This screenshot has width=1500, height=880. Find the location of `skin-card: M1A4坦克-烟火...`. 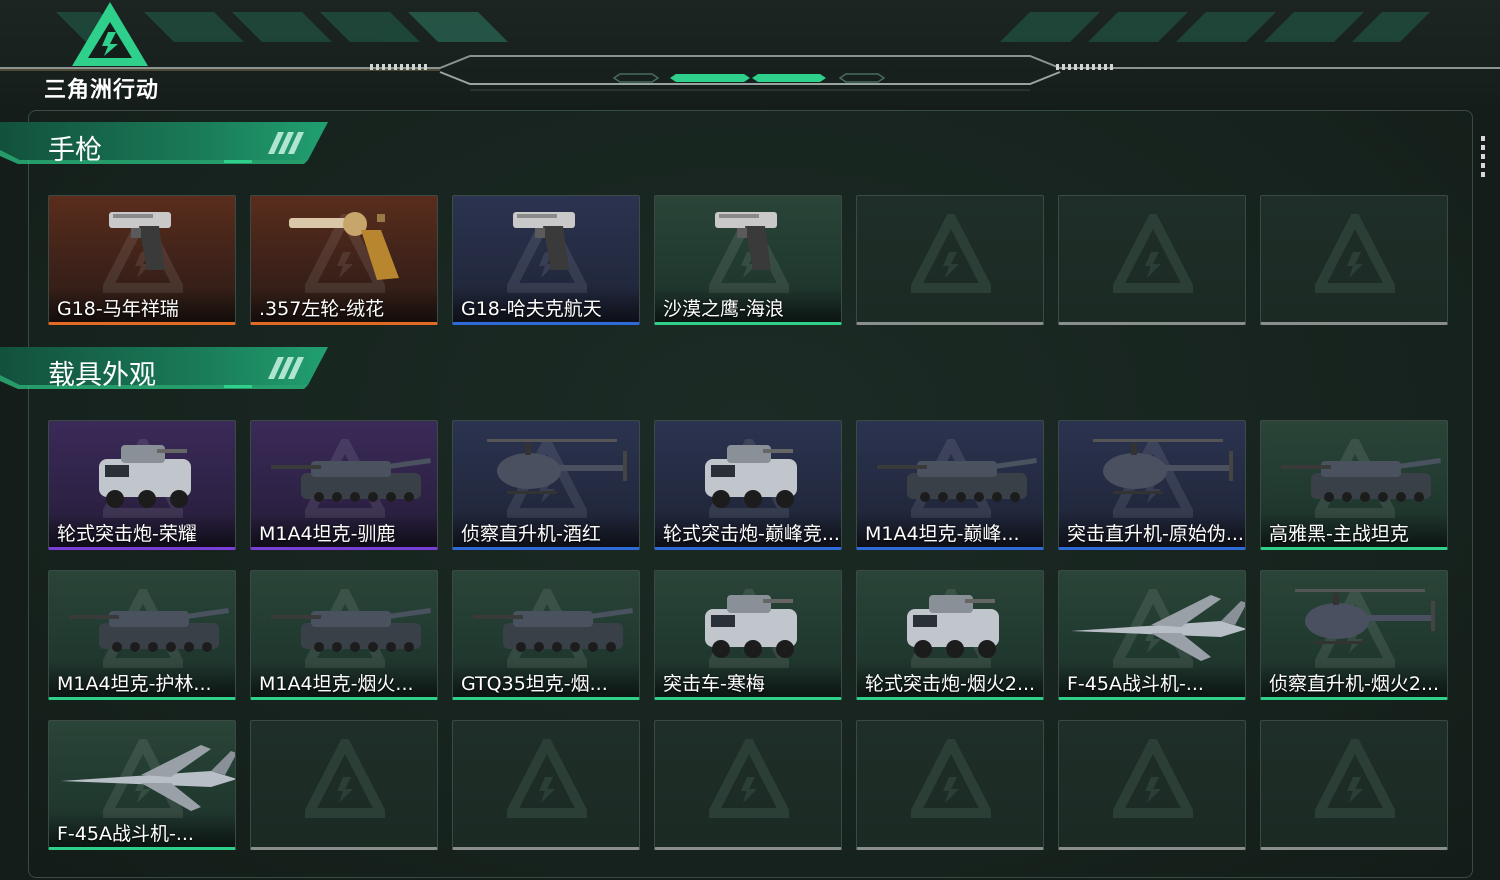

skin-card: M1A4坦克-烟火... is located at coordinates (344, 635).